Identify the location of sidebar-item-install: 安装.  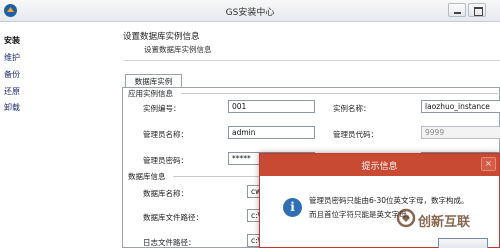
(12, 40).